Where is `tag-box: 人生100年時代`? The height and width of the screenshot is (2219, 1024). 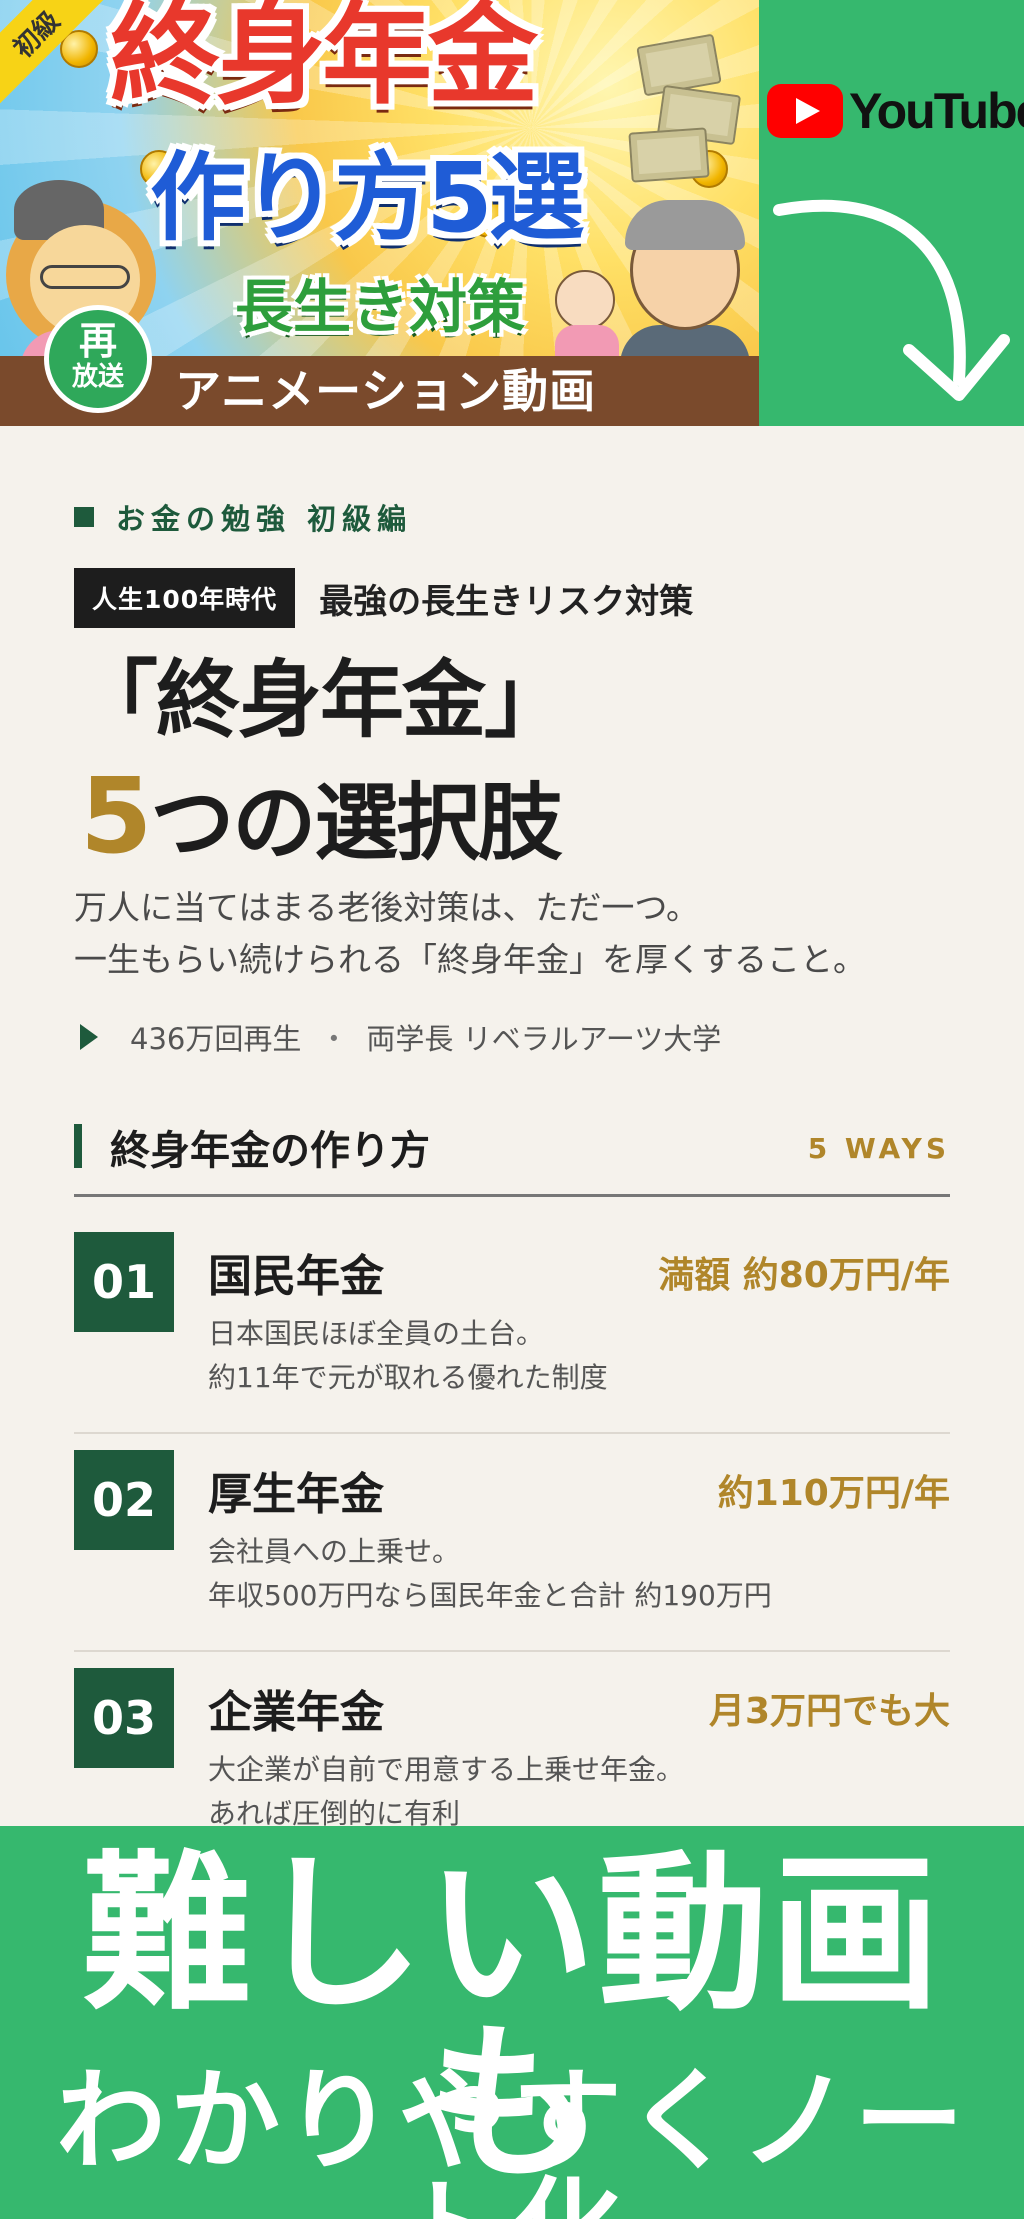 tag-box: 人生100年時代 is located at coordinates (185, 598).